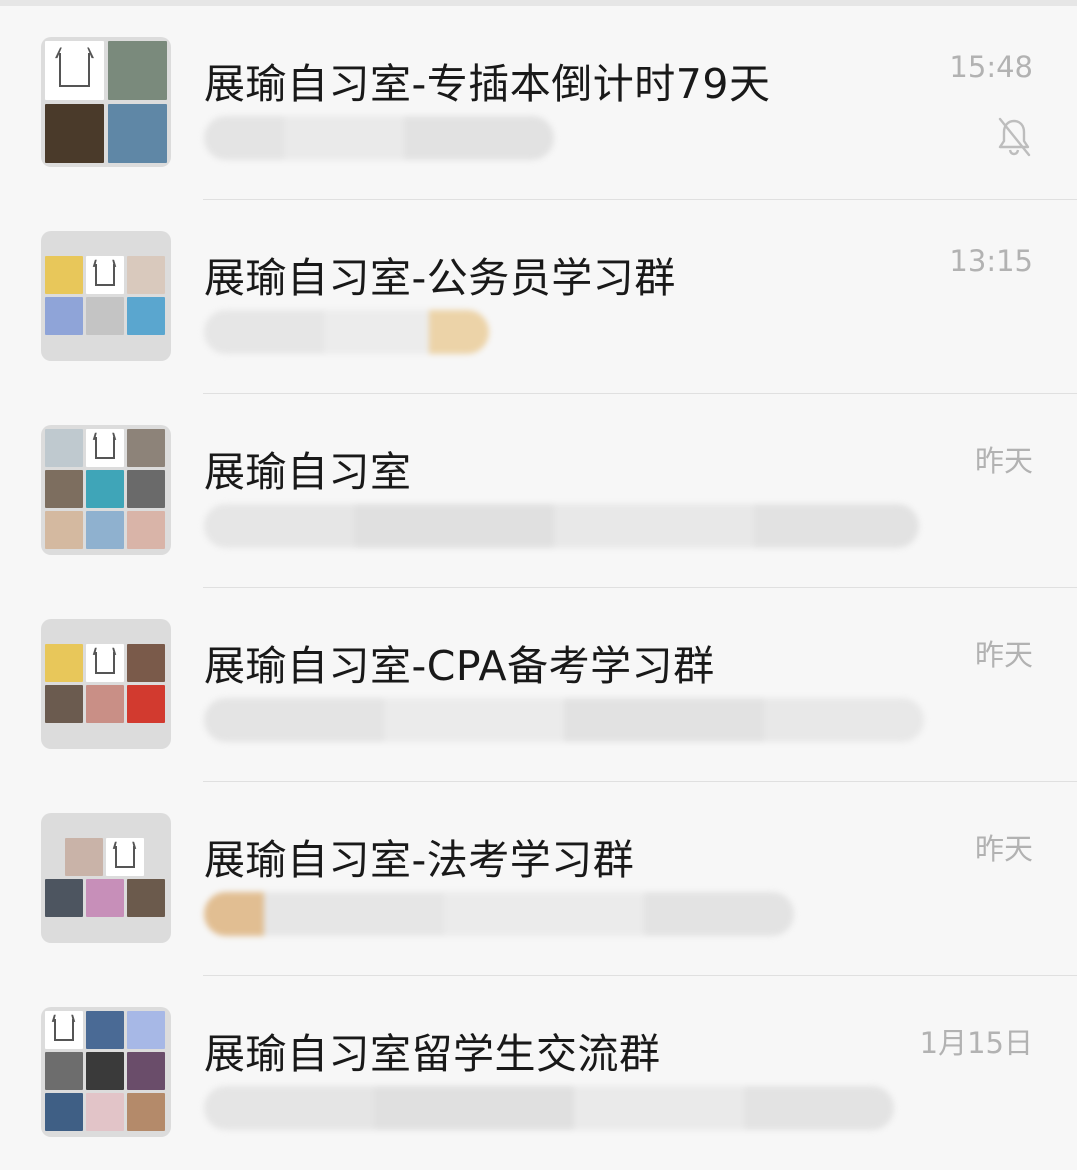  I want to click on chat-title: 展瑜自习室-专插本倒计时79天, so click(487, 84).